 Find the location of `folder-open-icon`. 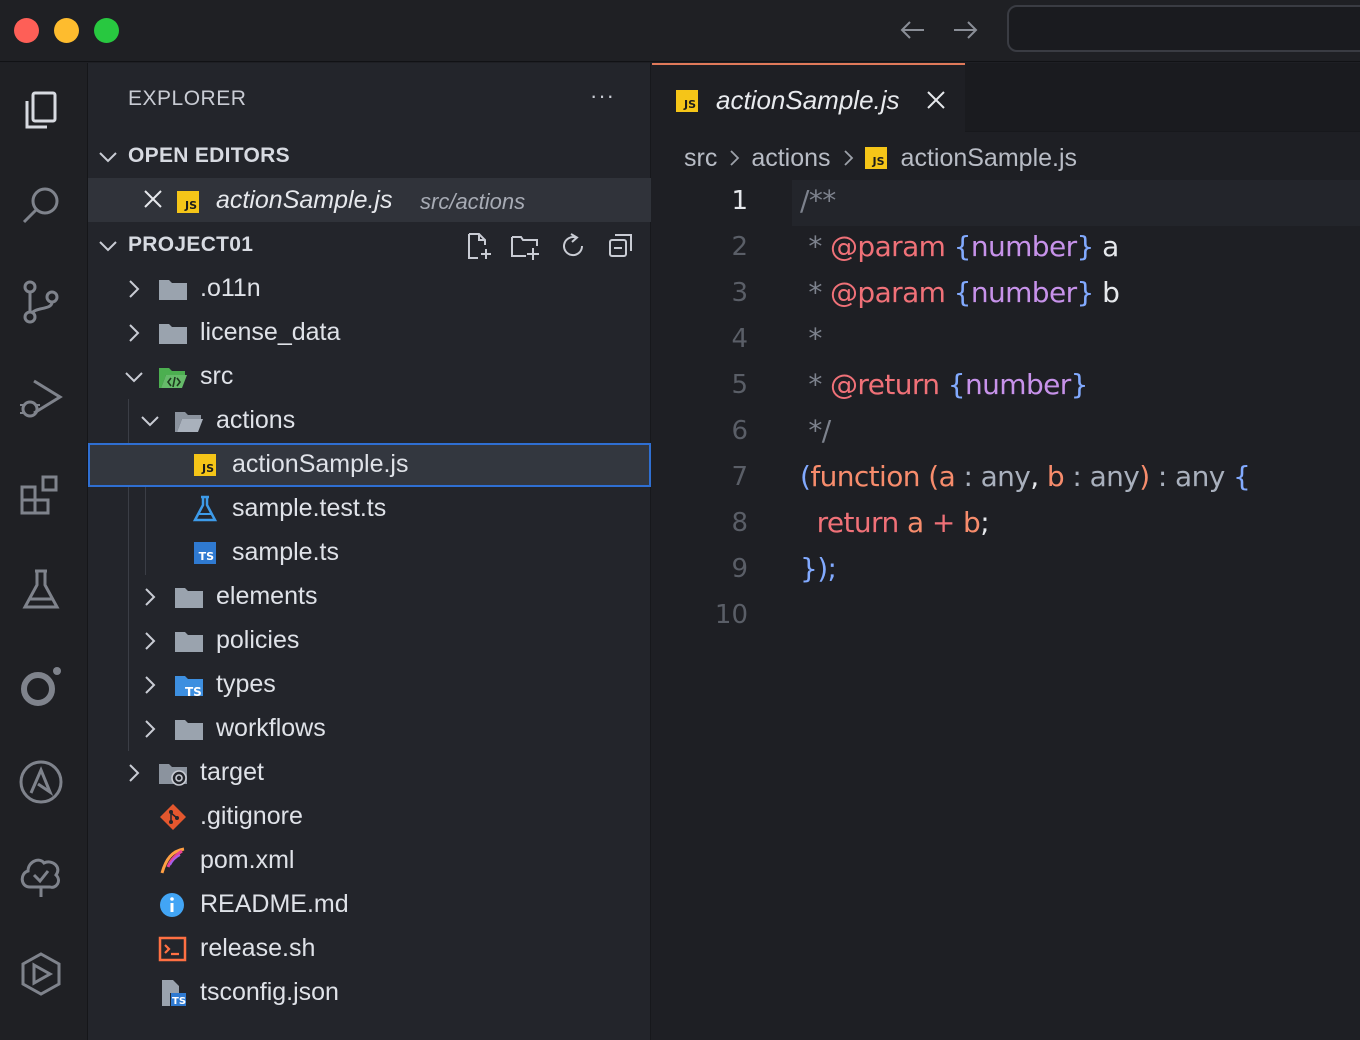

folder-open-icon is located at coordinates (189, 422).